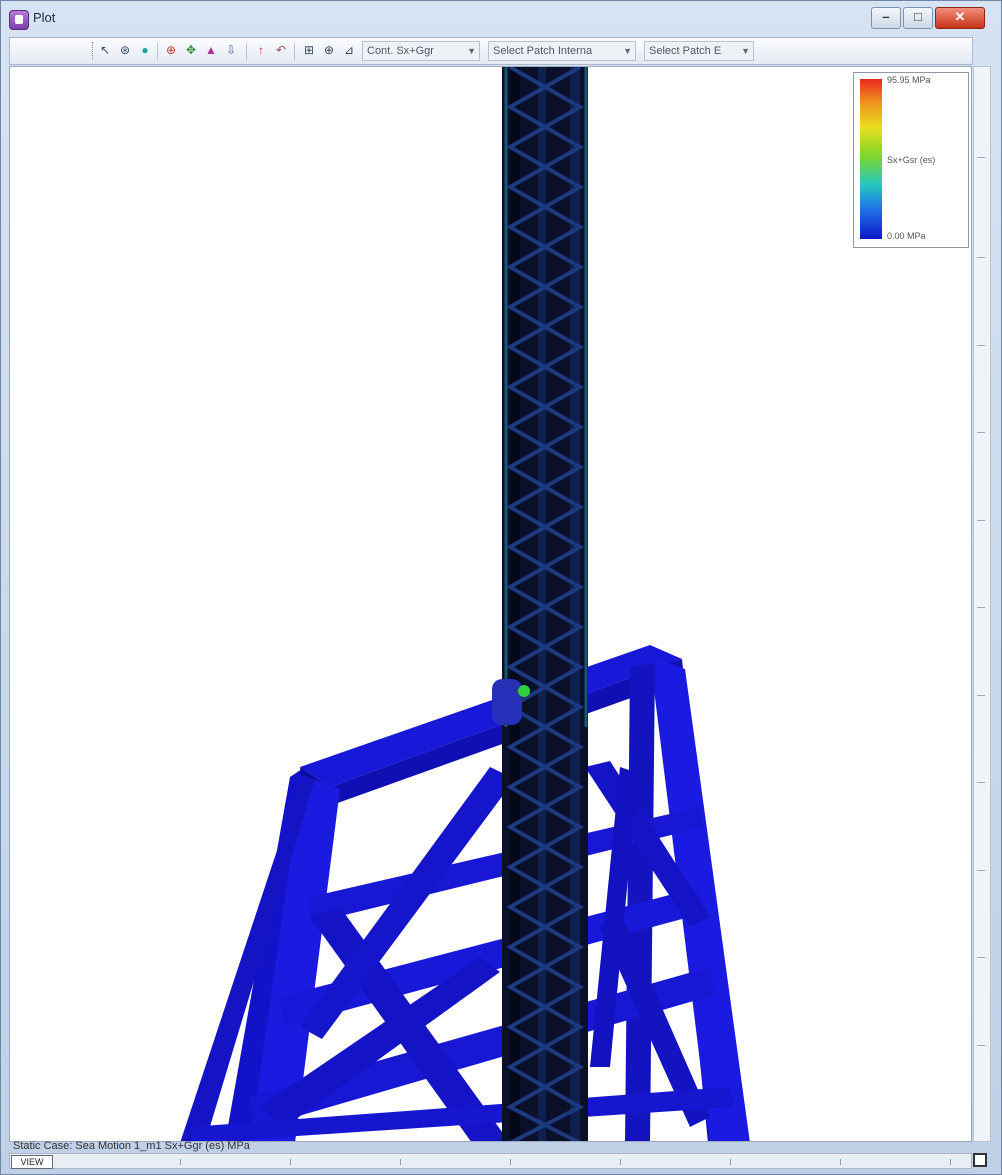  Describe the element at coordinates (19, 20) in the screenshot. I see `app-icon` at that location.